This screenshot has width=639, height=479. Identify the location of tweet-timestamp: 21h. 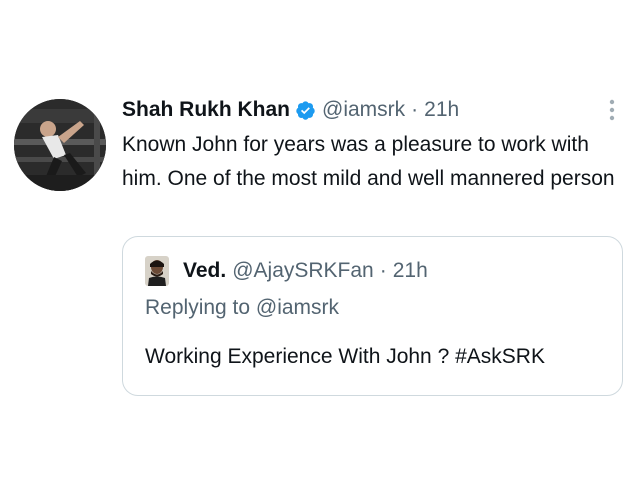
(441, 110).